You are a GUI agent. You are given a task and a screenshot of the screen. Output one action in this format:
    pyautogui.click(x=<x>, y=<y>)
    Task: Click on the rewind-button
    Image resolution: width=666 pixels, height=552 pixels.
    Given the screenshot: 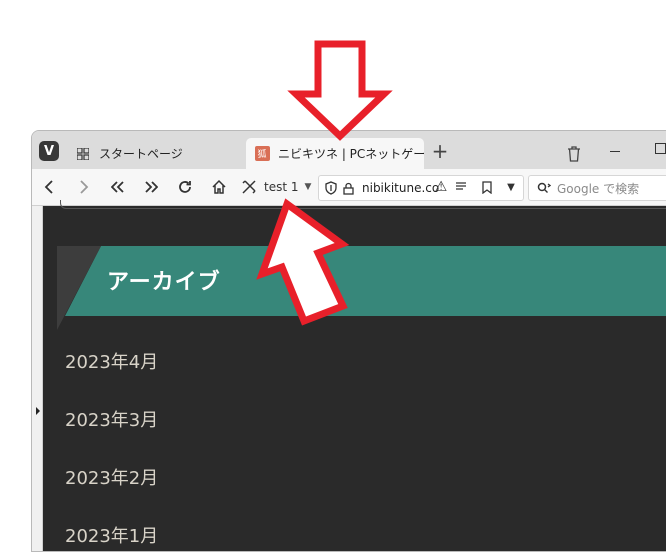 What is the action you would take?
    pyautogui.click(x=118, y=187)
    